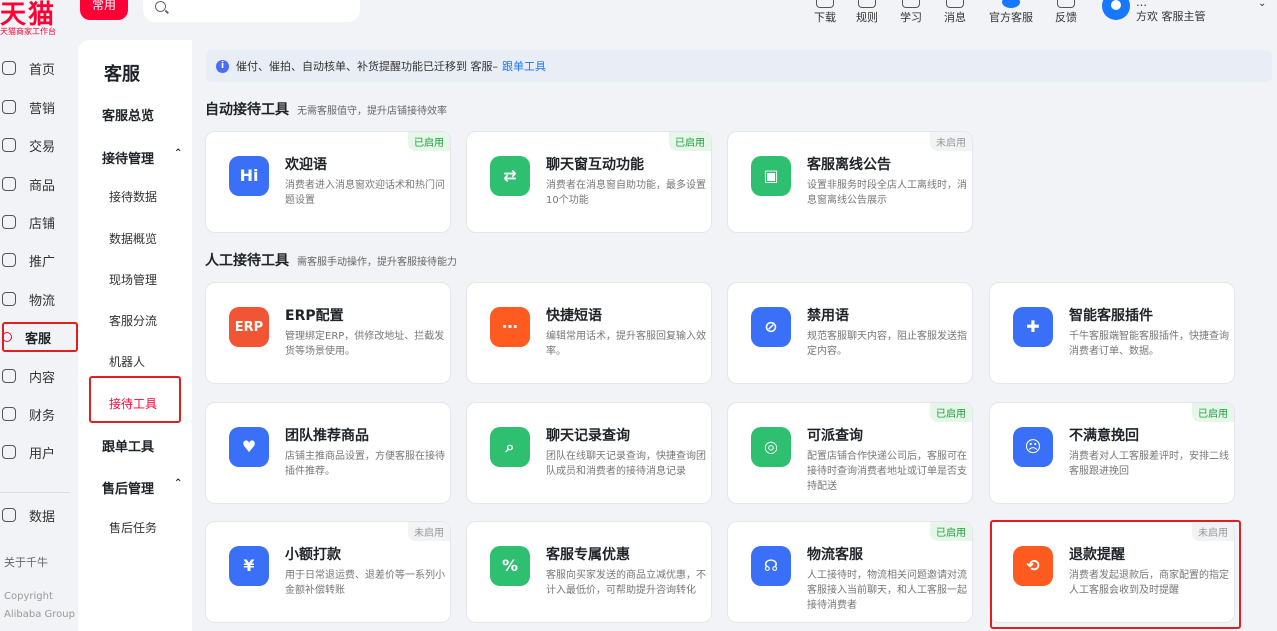  What do you see at coordinates (128, 489) in the screenshot?
I see `group-label: 售后管理` at bounding box center [128, 489].